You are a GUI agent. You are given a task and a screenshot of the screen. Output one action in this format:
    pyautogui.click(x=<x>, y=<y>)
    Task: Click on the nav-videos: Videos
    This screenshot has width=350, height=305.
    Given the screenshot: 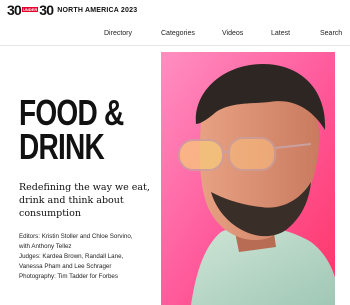 What is the action you would take?
    pyautogui.click(x=232, y=34)
    